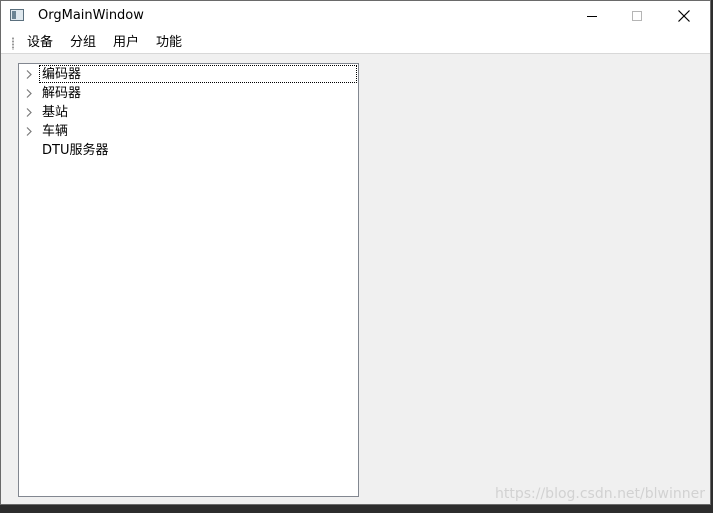 Image resolution: width=713 pixels, height=513 pixels. I want to click on app-window-icon, so click(17, 15).